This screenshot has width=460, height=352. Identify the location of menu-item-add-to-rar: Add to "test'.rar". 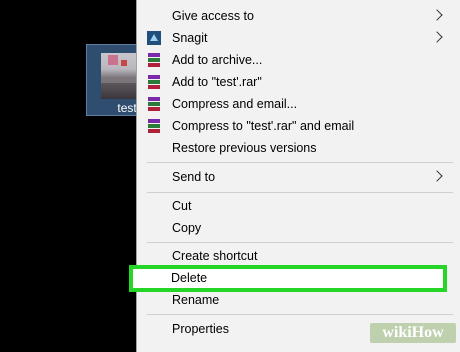
(298, 83).